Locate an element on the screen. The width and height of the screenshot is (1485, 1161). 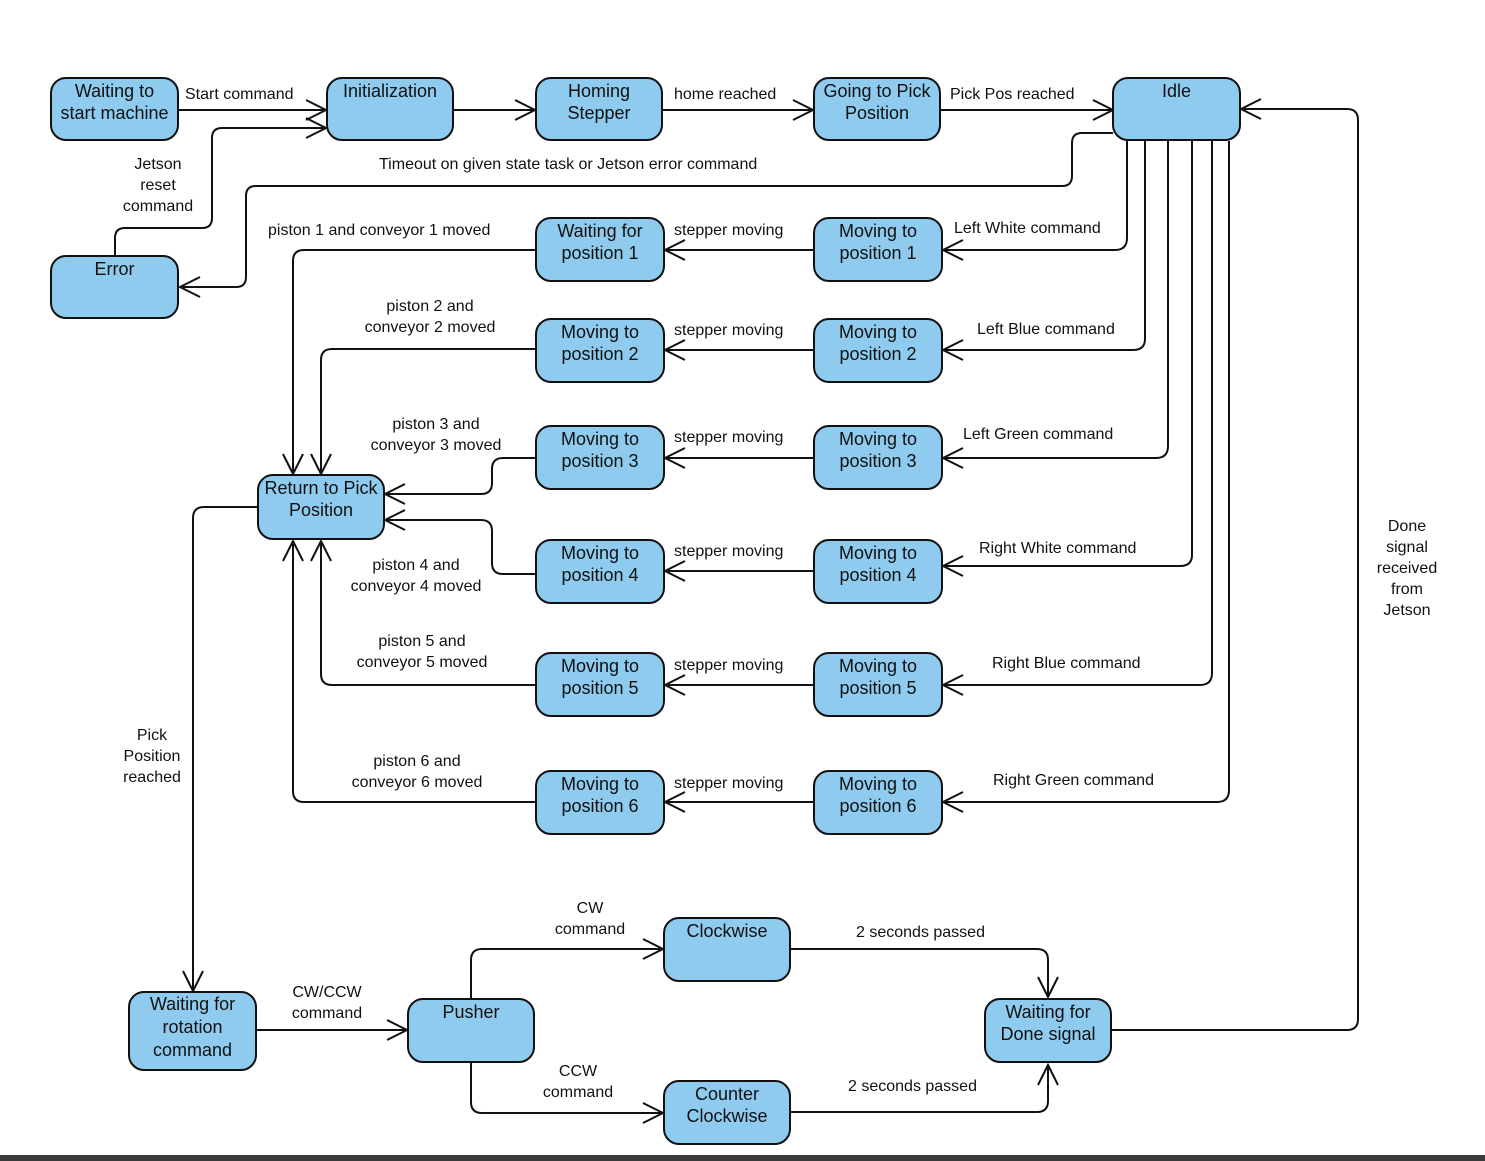
state-moving2-position-4: Moving to position 4 is located at coordinates (600, 571).